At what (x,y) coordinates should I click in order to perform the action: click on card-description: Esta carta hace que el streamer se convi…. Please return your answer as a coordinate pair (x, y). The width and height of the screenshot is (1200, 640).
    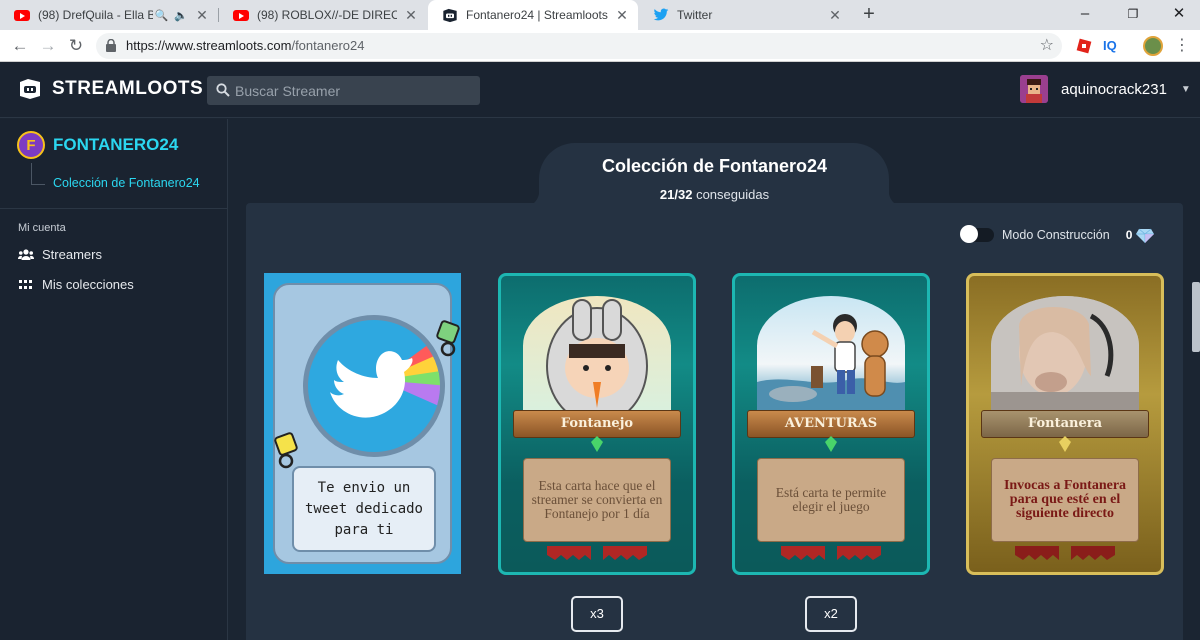
    Looking at the image, I should click on (597, 500).